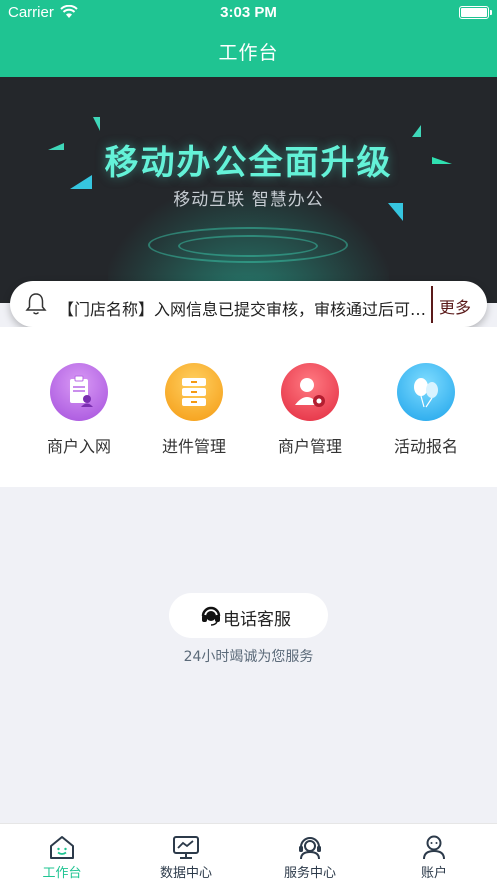  What do you see at coordinates (36, 304) in the screenshot?
I see `bell-icon` at bounding box center [36, 304].